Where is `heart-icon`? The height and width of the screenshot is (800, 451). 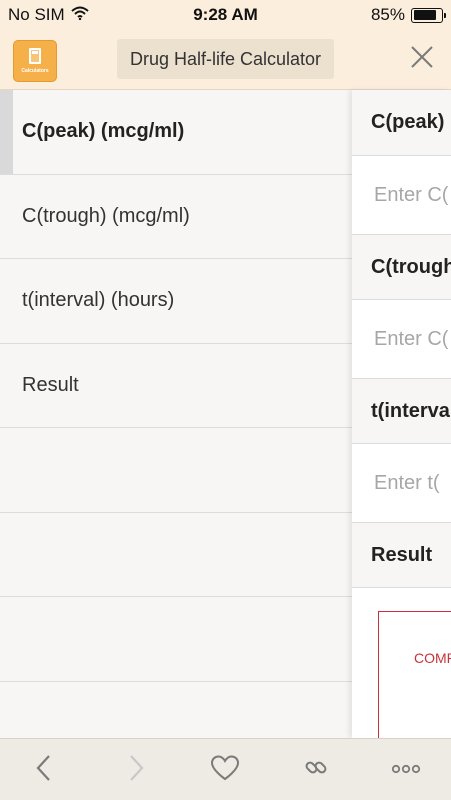 heart-icon is located at coordinates (225, 770).